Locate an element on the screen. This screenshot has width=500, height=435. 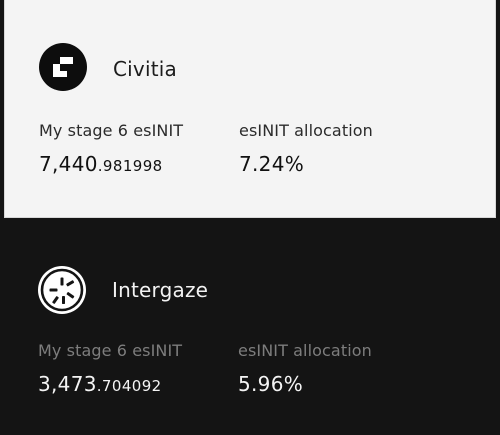
stake-decimals: .704092 is located at coordinates (129, 386).